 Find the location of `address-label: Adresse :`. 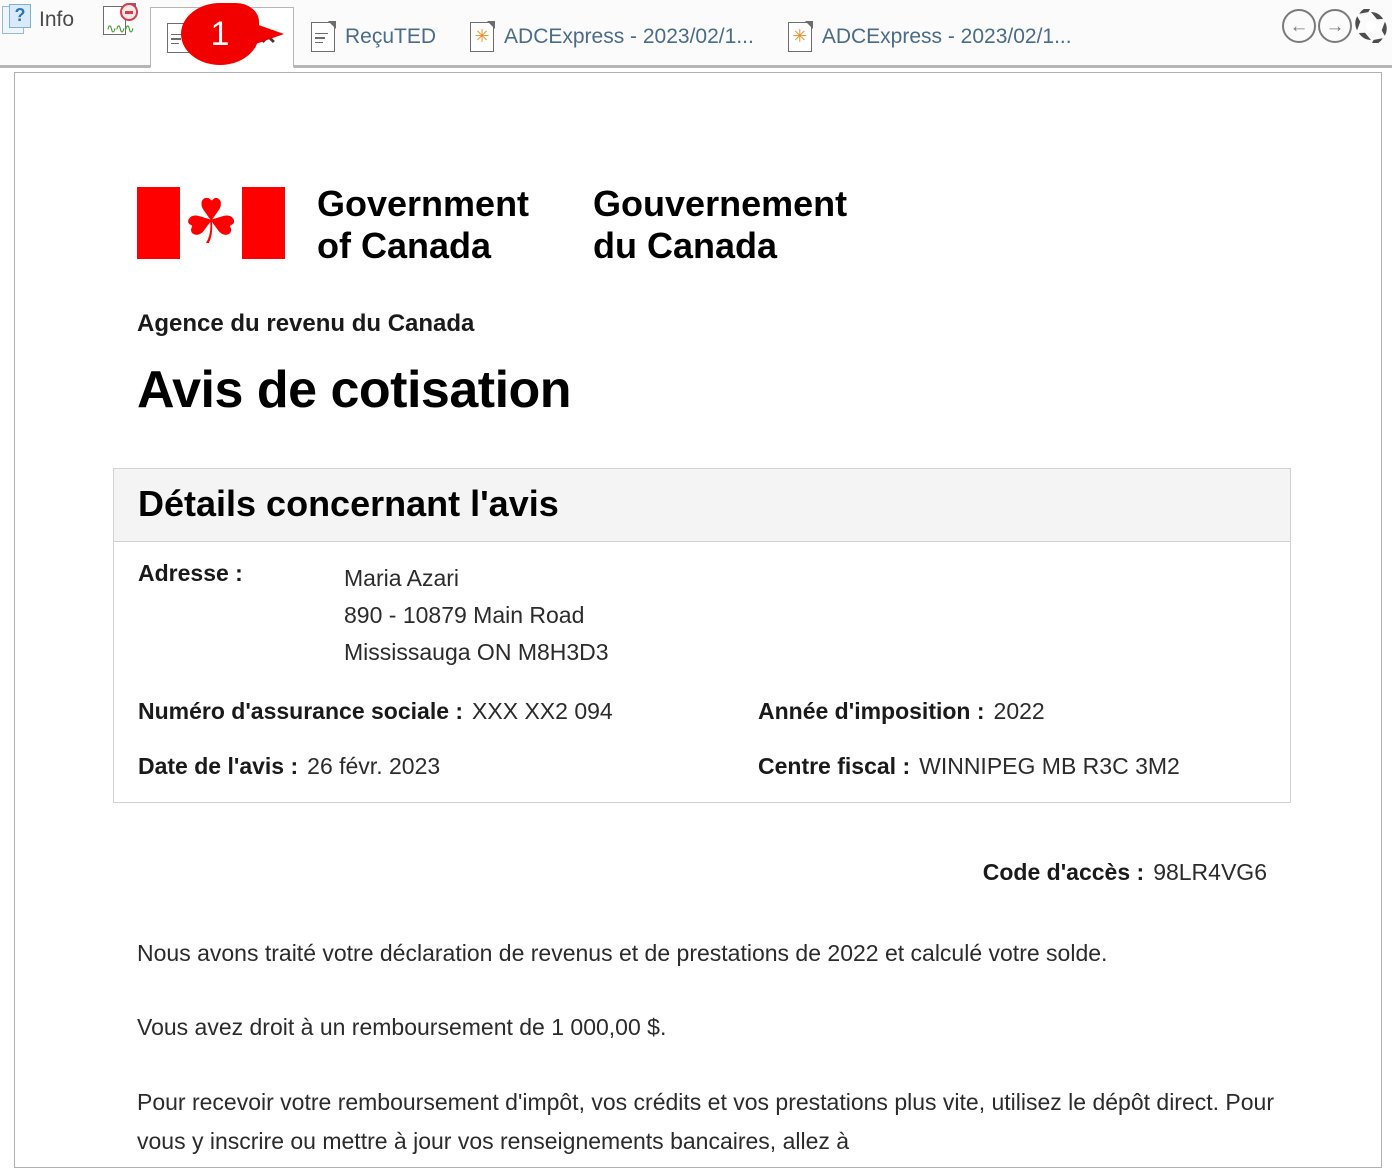

address-label: Adresse : is located at coordinates (190, 572).